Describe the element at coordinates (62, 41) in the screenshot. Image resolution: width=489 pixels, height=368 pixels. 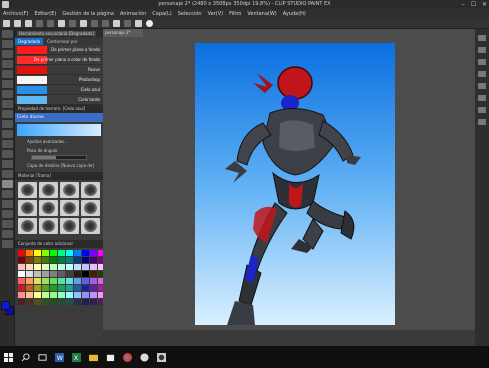
I see `subtool-group-contornear: Contornear pro` at that location.